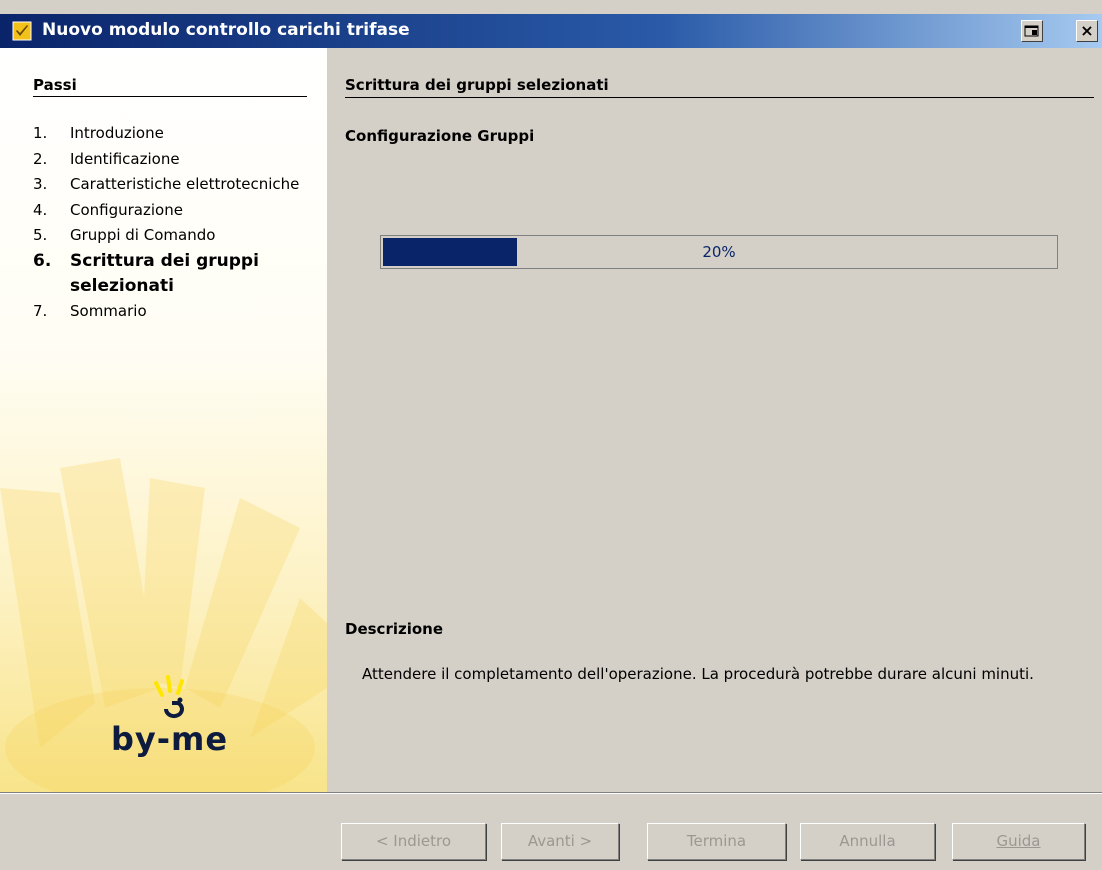 The image size is (1102, 870). I want to click on restore-button, so click(1032, 31).